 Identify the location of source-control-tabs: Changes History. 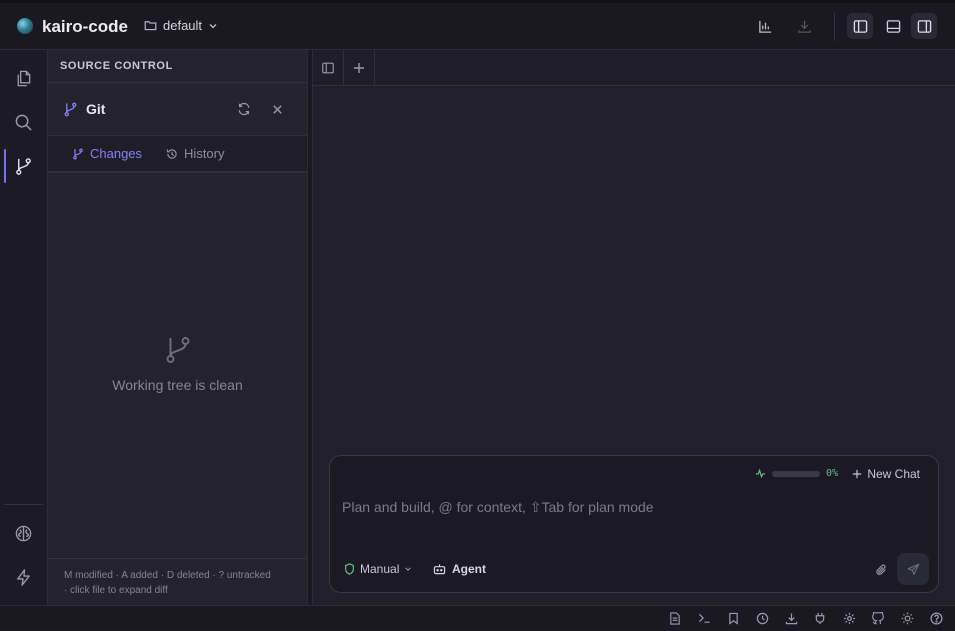
(177, 154).